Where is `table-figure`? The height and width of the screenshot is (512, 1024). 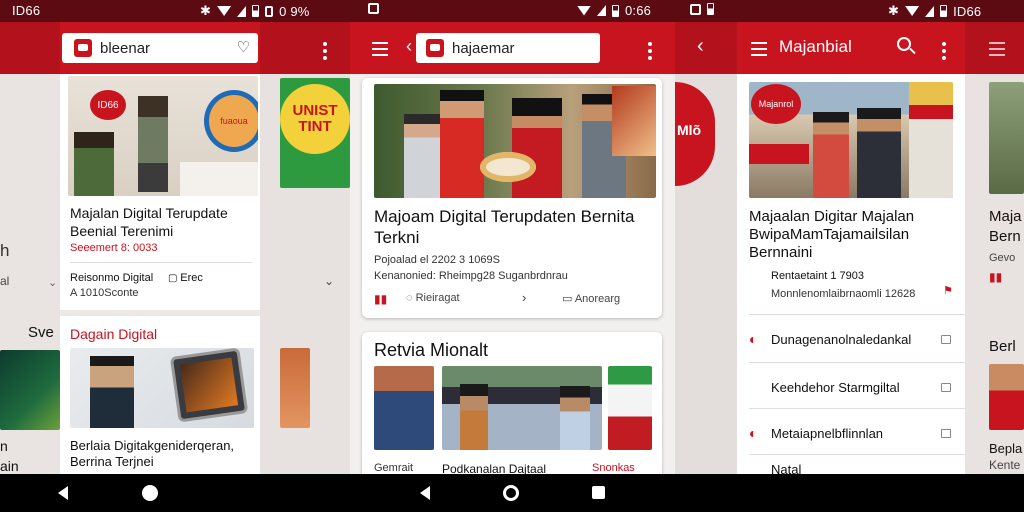
table-figure is located at coordinates (219, 179).